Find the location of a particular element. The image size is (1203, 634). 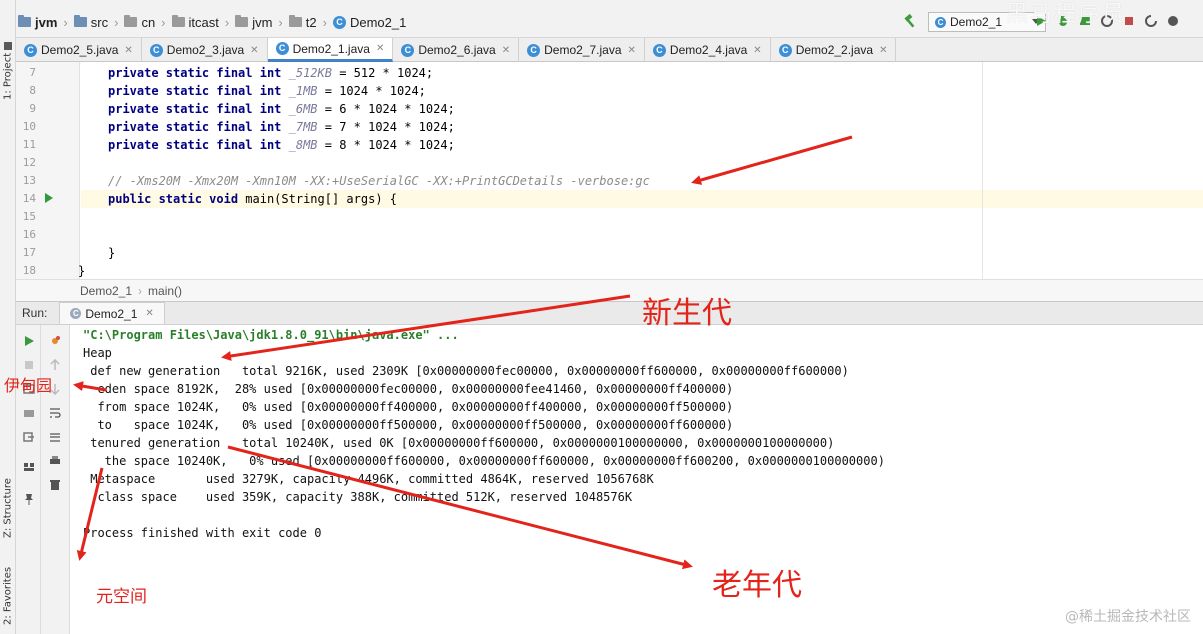

code-line: public static void main(String[] args) { is located at coordinates (252, 199).